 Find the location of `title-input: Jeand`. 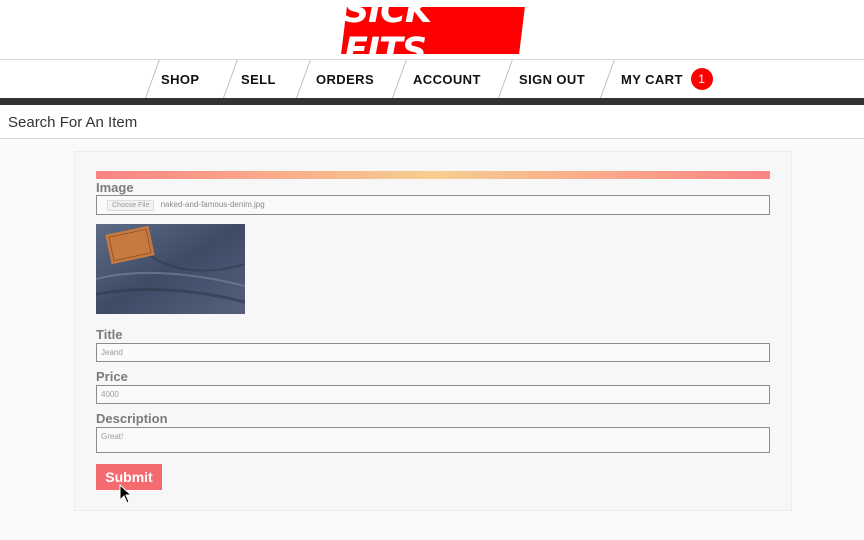

title-input: Jeand is located at coordinates (433, 352).